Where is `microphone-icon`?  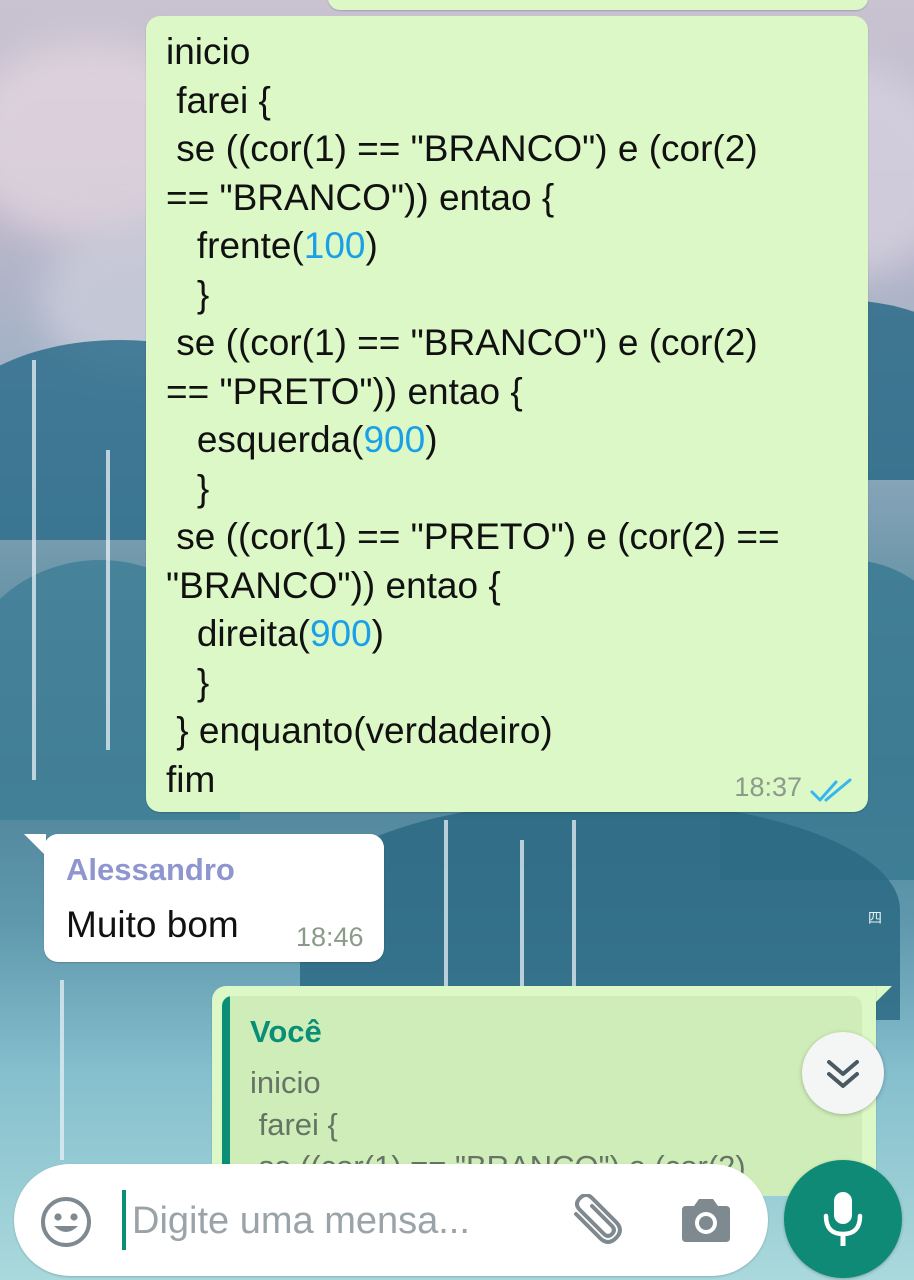
microphone-icon is located at coordinates (843, 1219).